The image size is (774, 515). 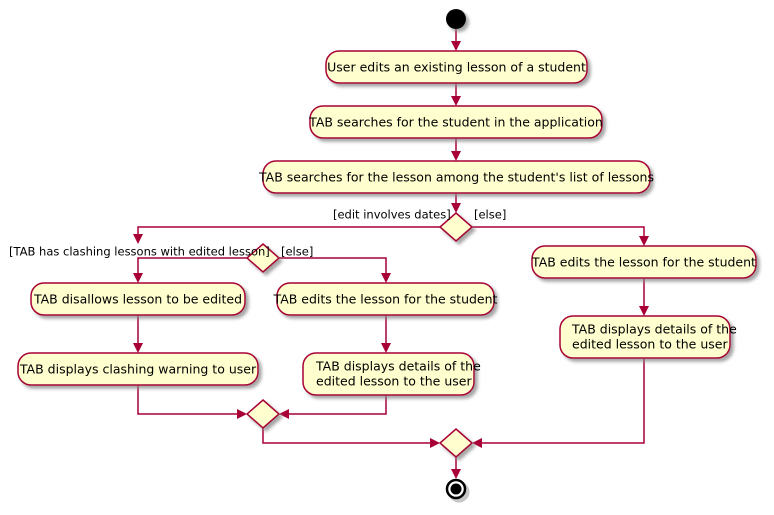 I want to click on start-node, so click(x=456, y=19).